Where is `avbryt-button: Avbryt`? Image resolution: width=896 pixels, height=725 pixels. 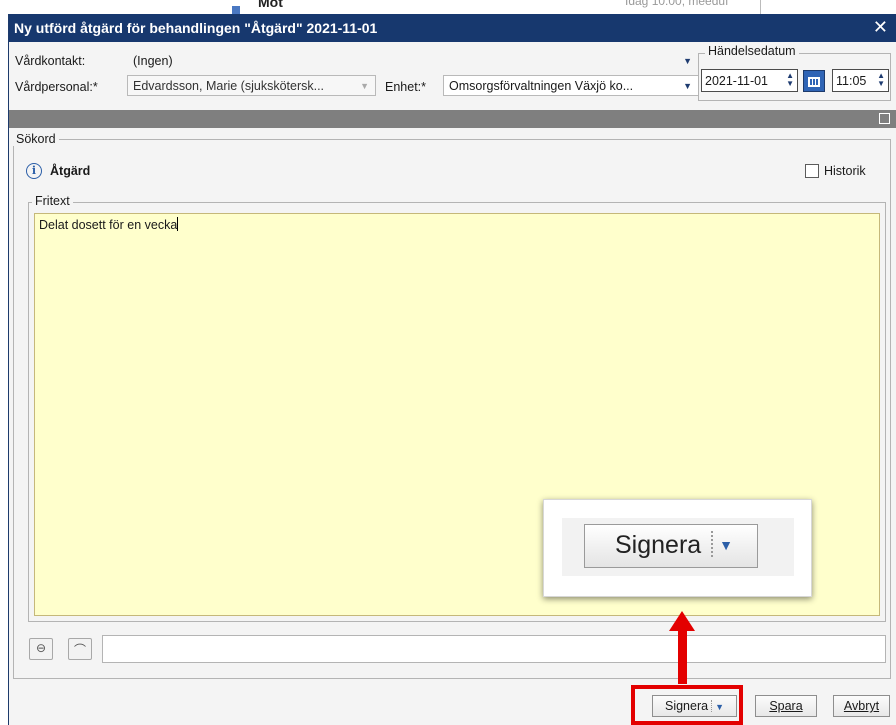
avbryt-button: Avbryt is located at coordinates (861, 706).